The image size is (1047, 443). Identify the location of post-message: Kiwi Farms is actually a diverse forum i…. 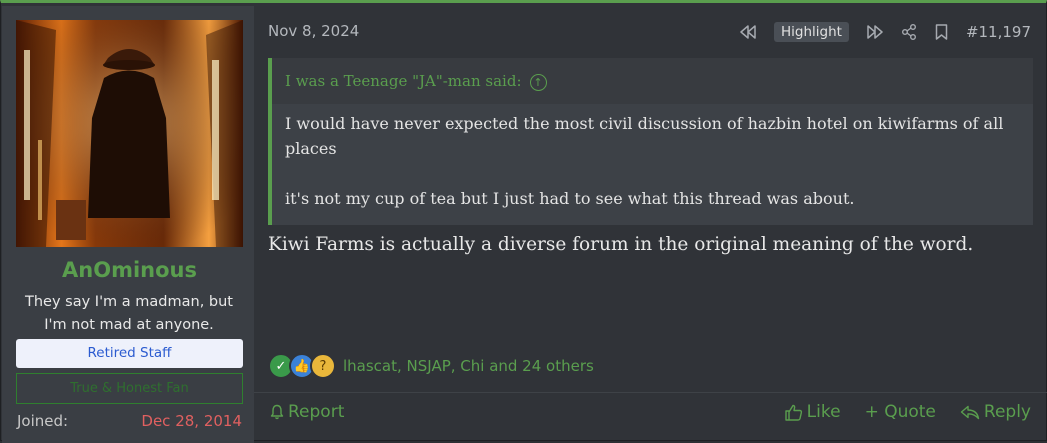
(621, 244).